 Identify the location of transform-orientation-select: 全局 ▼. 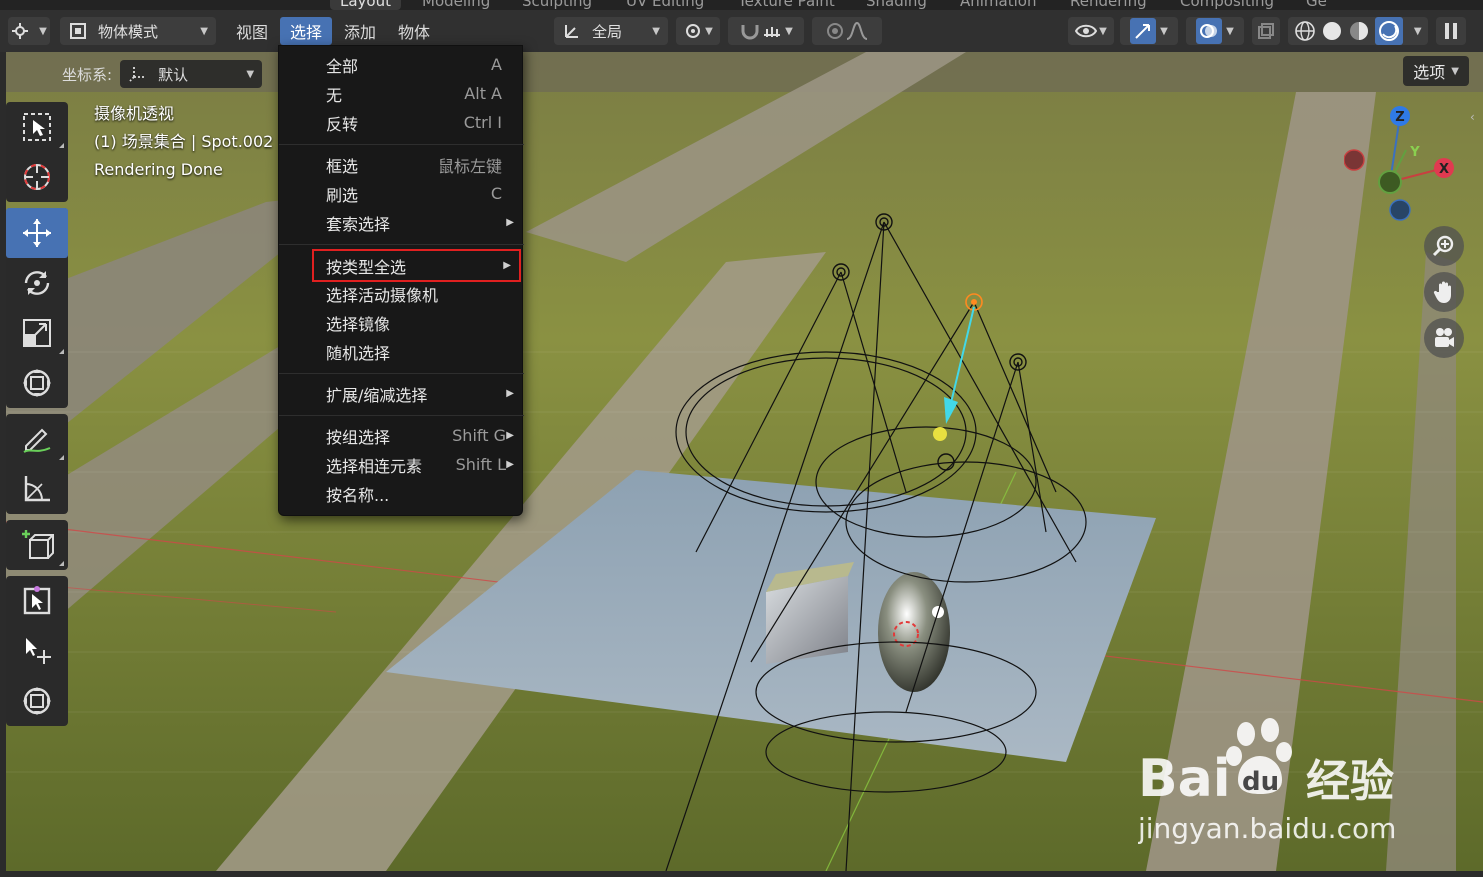
(611, 31).